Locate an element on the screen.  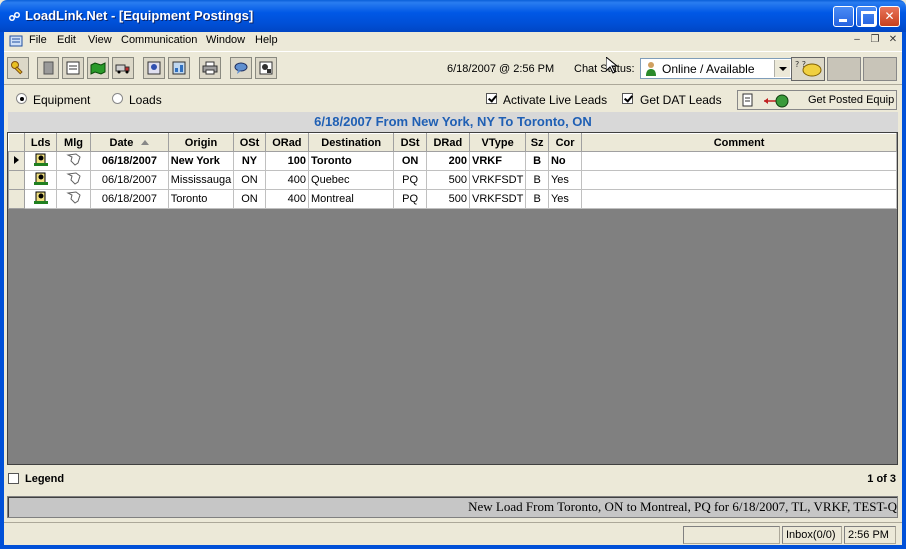
phone-button: ? ? is located at coordinates (808, 69).